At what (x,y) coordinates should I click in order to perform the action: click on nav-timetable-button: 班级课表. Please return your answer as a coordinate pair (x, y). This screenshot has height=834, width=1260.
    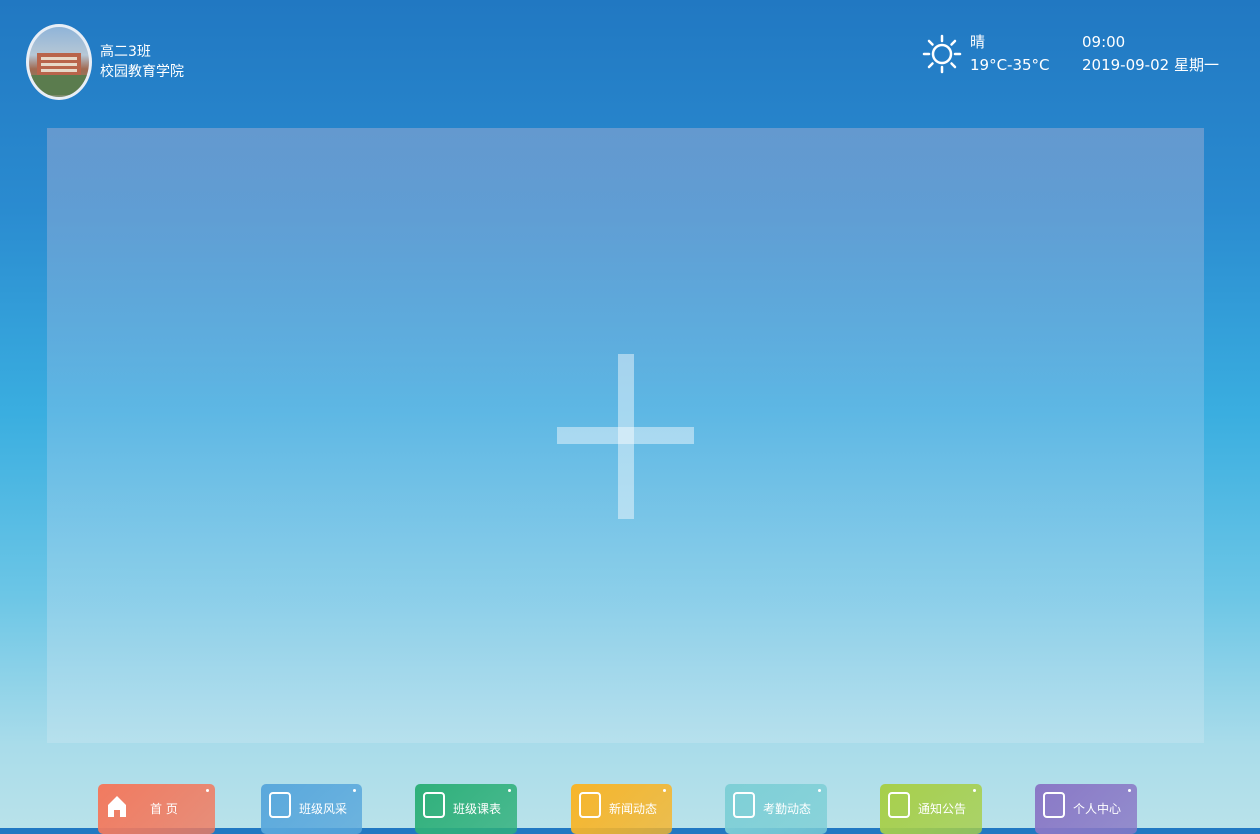
    Looking at the image, I should click on (466, 809).